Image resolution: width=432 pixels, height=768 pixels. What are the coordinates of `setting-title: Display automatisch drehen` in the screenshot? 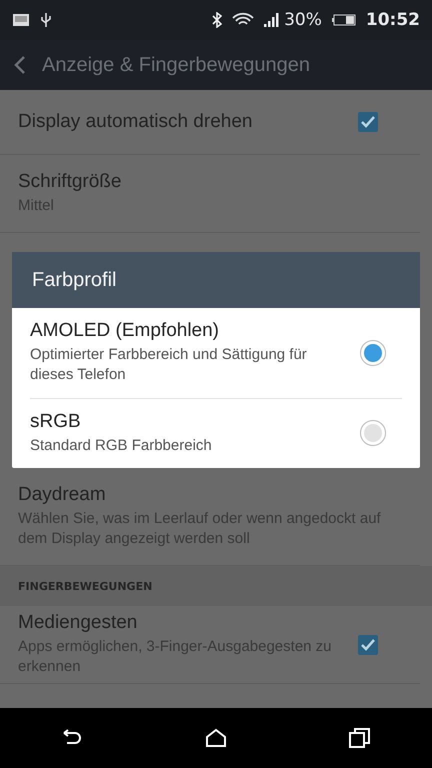 It's located at (136, 122).